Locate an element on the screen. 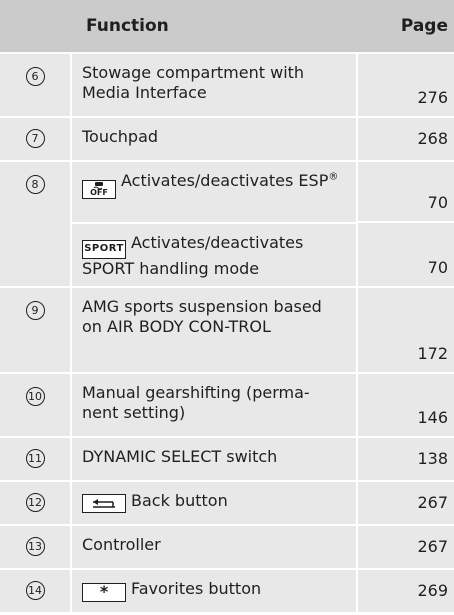 This screenshot has width=454, height=615. table-row: 11 DYNAMIC SELECT switch 138 is located at coordinates (227, 460).